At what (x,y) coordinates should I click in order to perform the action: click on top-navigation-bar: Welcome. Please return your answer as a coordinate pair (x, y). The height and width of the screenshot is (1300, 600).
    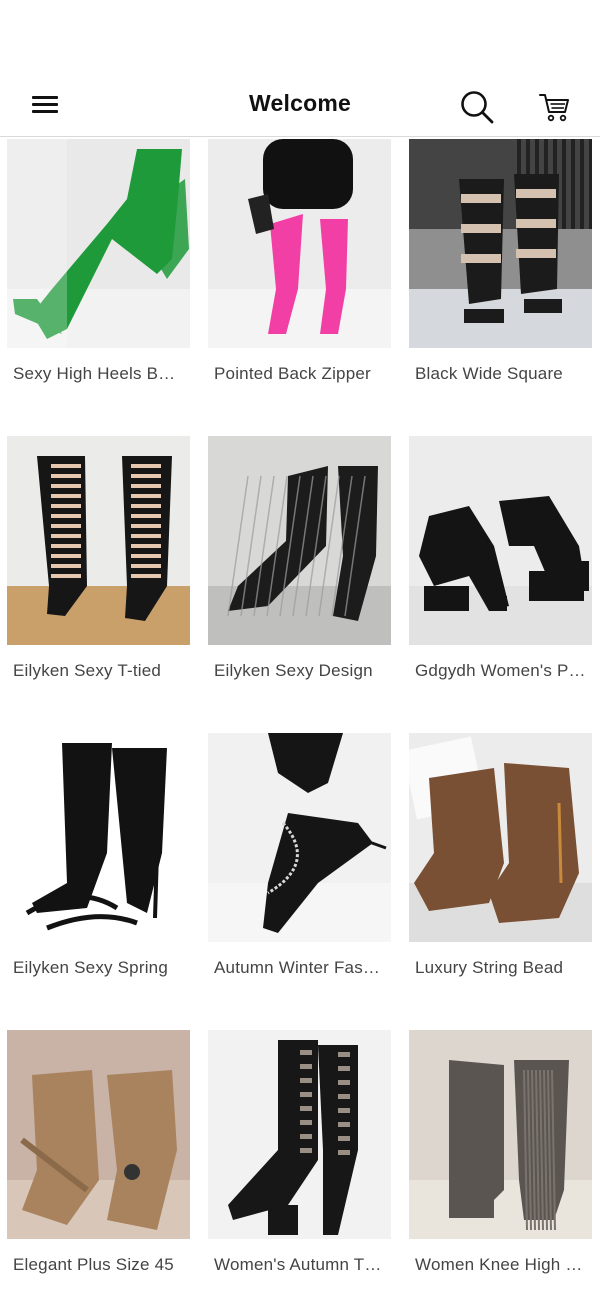
    Looking at the image, I should click on (300, 104).